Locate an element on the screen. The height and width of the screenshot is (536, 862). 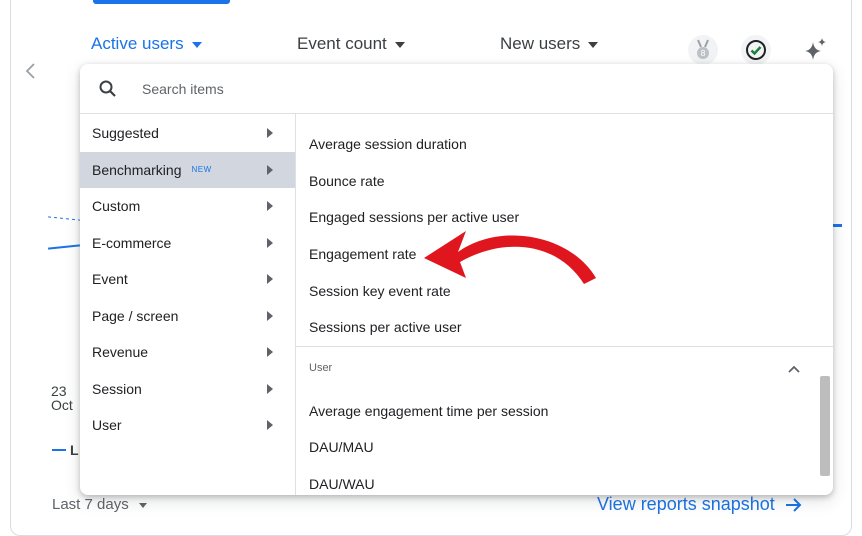
medal-badge-icon: 8 is located at coordinates (703, 50).